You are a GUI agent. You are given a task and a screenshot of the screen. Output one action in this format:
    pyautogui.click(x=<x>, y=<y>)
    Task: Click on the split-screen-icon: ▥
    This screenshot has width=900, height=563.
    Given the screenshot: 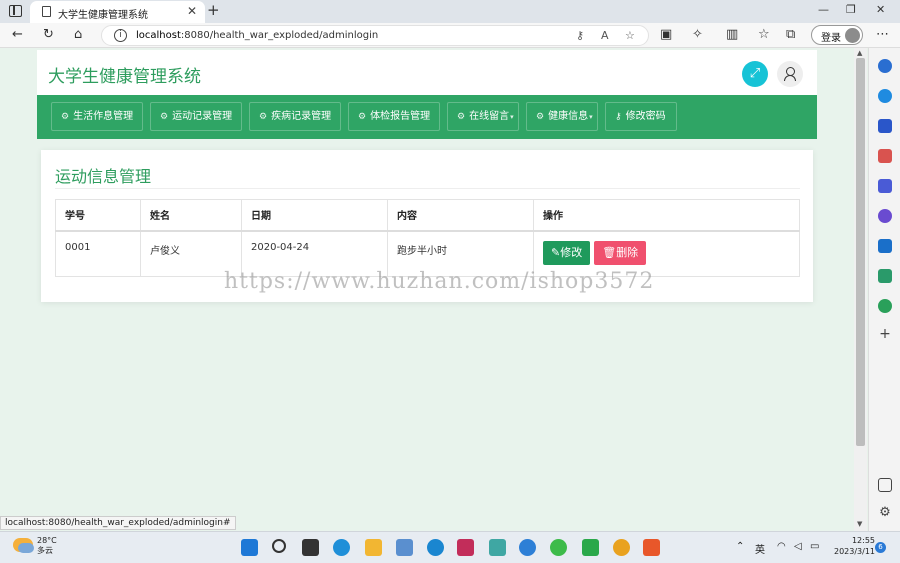 What is the action you would take?
    pyautogui.click(x=732, y=35)
    